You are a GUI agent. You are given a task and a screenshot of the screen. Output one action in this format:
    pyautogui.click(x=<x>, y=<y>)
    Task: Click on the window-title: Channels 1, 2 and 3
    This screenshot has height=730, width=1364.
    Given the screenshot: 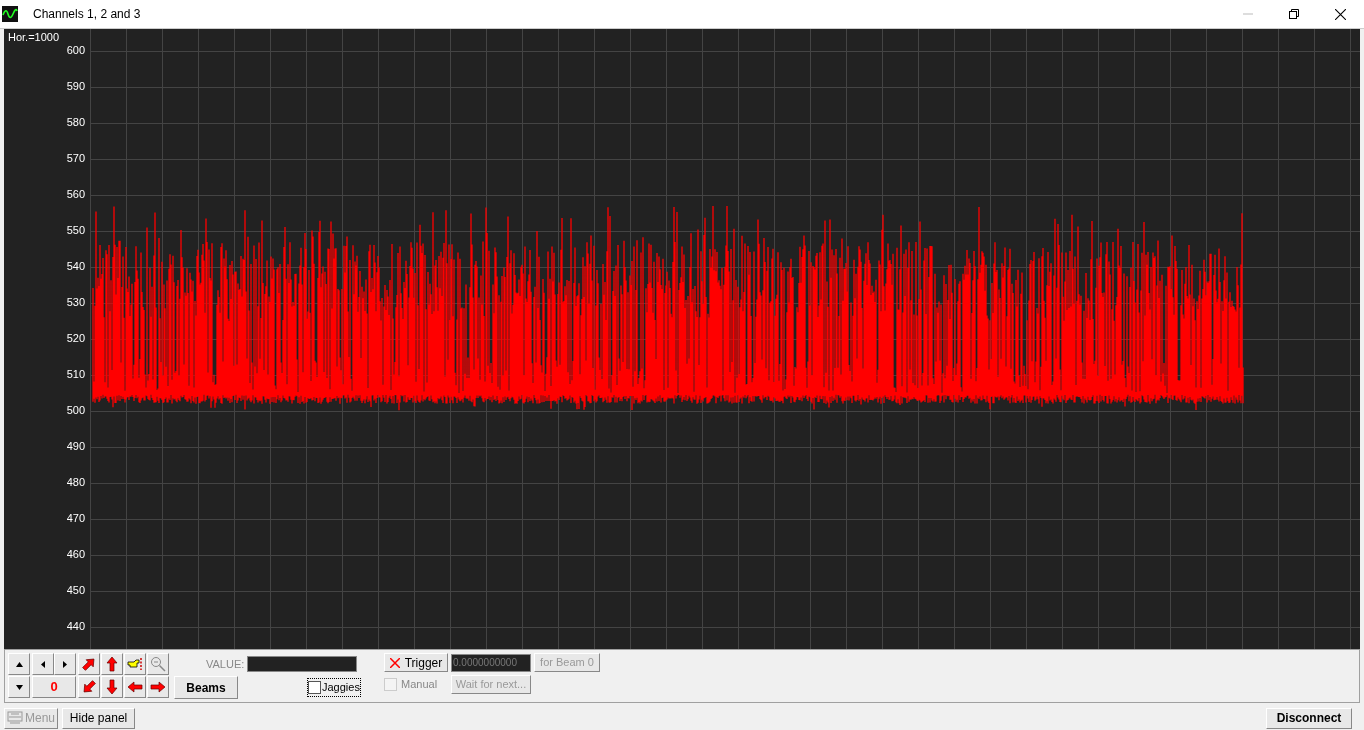 What is the action you would take?
    pyautogui.click(x=87, y=14)
    